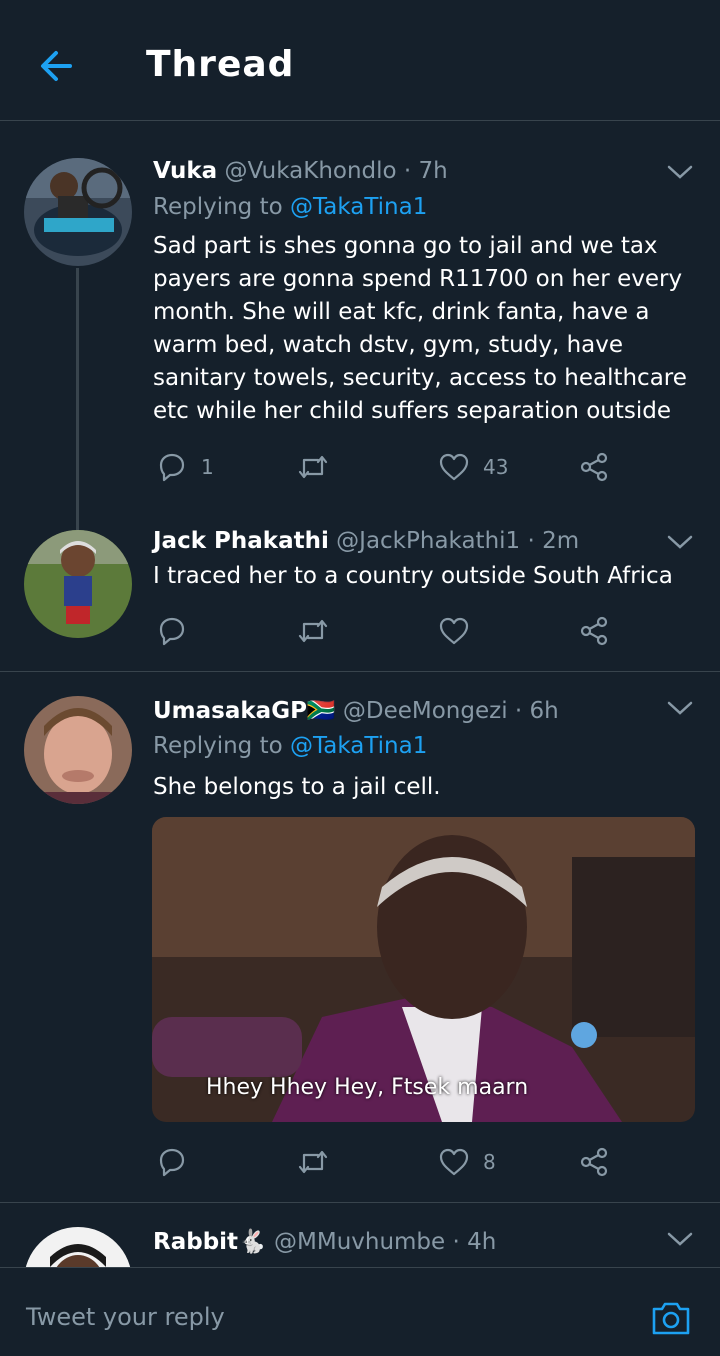 The height and width of the screenshot is (1356, 720). What do you see at coordinates (450, 711) in the screenshot?
I see `handle-time: @DeeMongezi · 6h` at bounding box center [450, 711].